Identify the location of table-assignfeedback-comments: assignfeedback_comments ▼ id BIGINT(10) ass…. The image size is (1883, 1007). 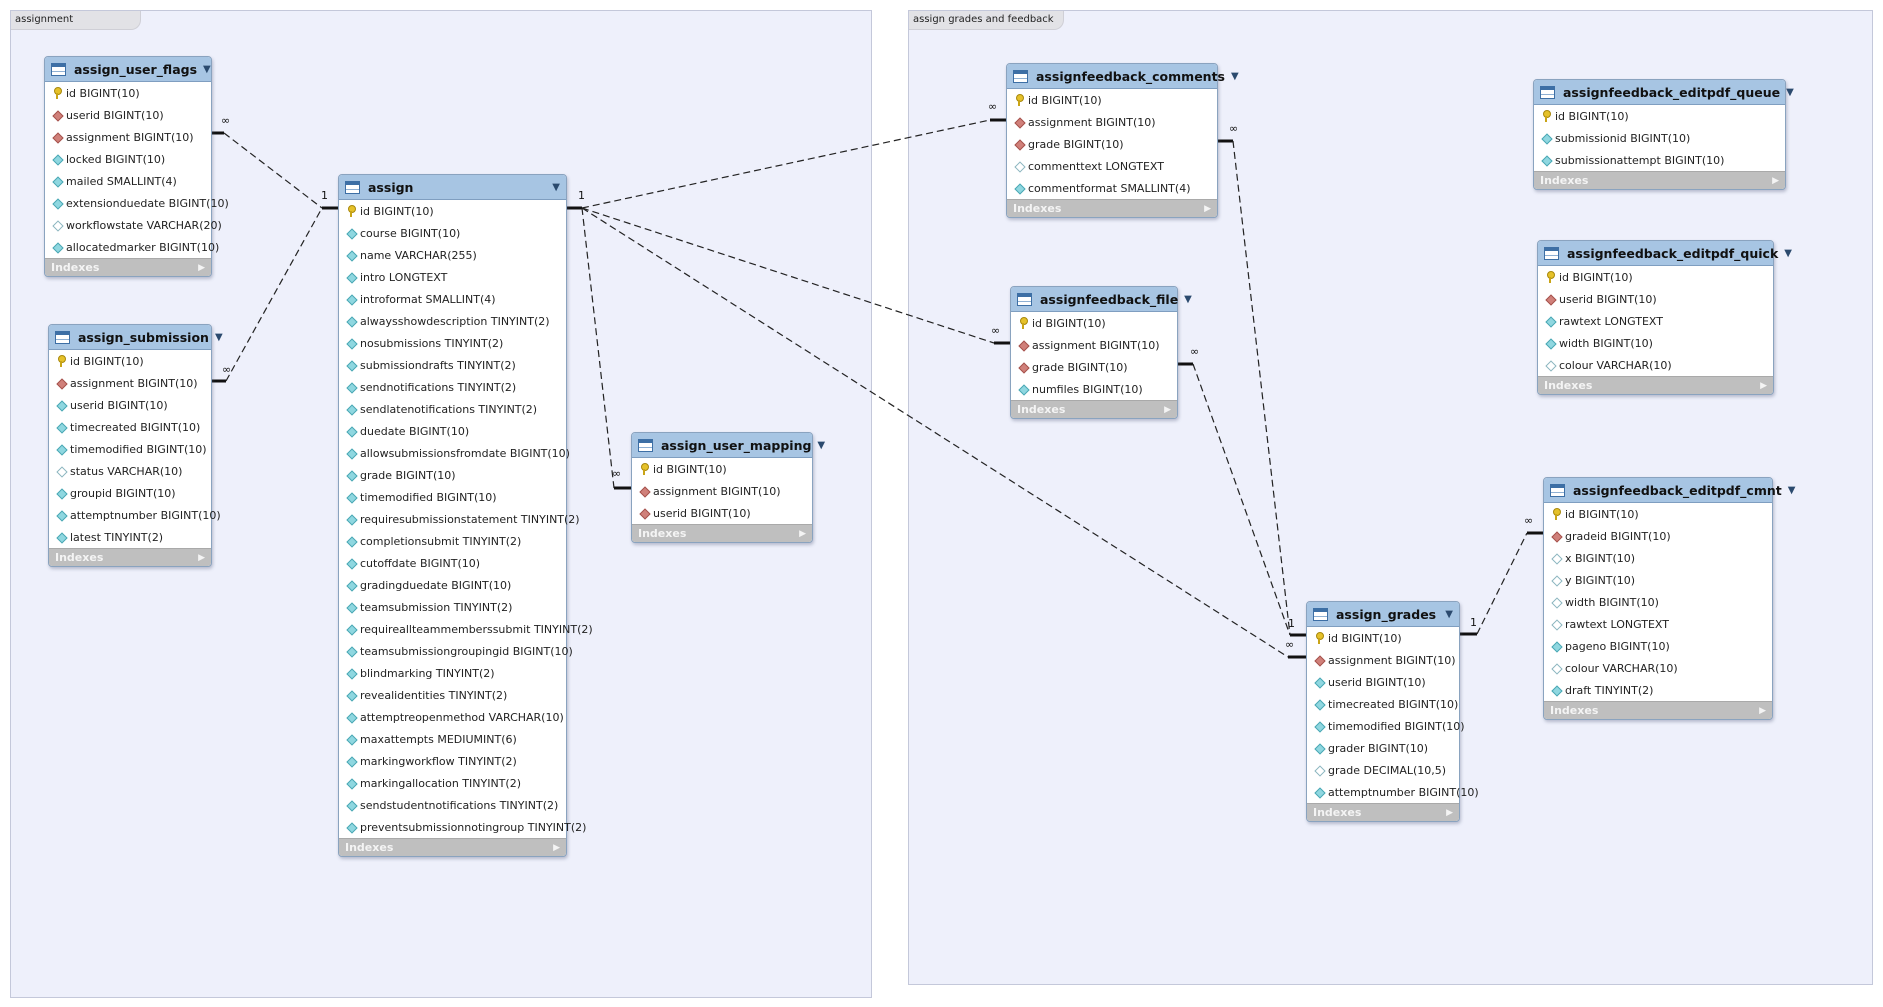
(1122, 140).